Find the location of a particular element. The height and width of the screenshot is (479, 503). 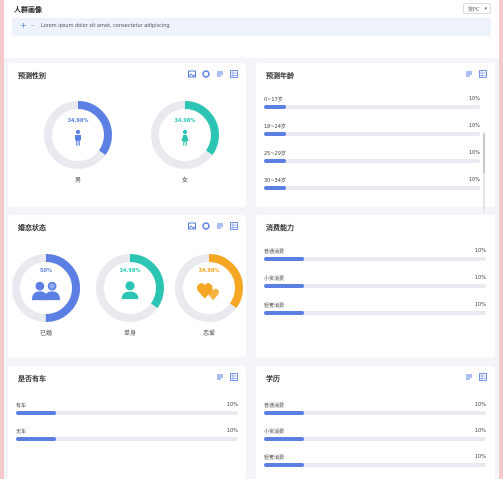

bar-row-label: 18~24岁 is located at coordinates (275, 127).